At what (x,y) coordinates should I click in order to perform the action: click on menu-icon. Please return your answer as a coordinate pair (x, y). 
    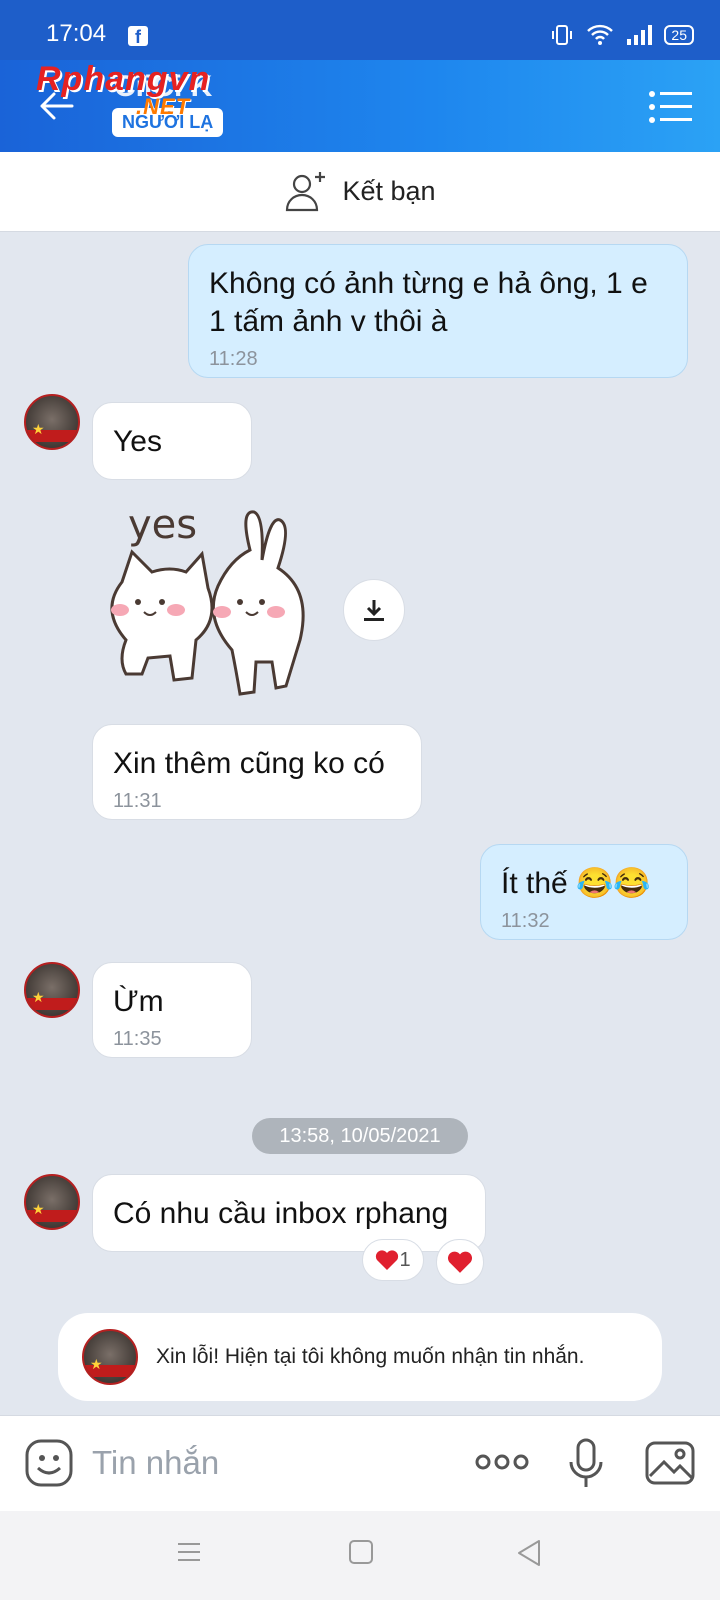
    Looking at the image, I should click on (670, 107).